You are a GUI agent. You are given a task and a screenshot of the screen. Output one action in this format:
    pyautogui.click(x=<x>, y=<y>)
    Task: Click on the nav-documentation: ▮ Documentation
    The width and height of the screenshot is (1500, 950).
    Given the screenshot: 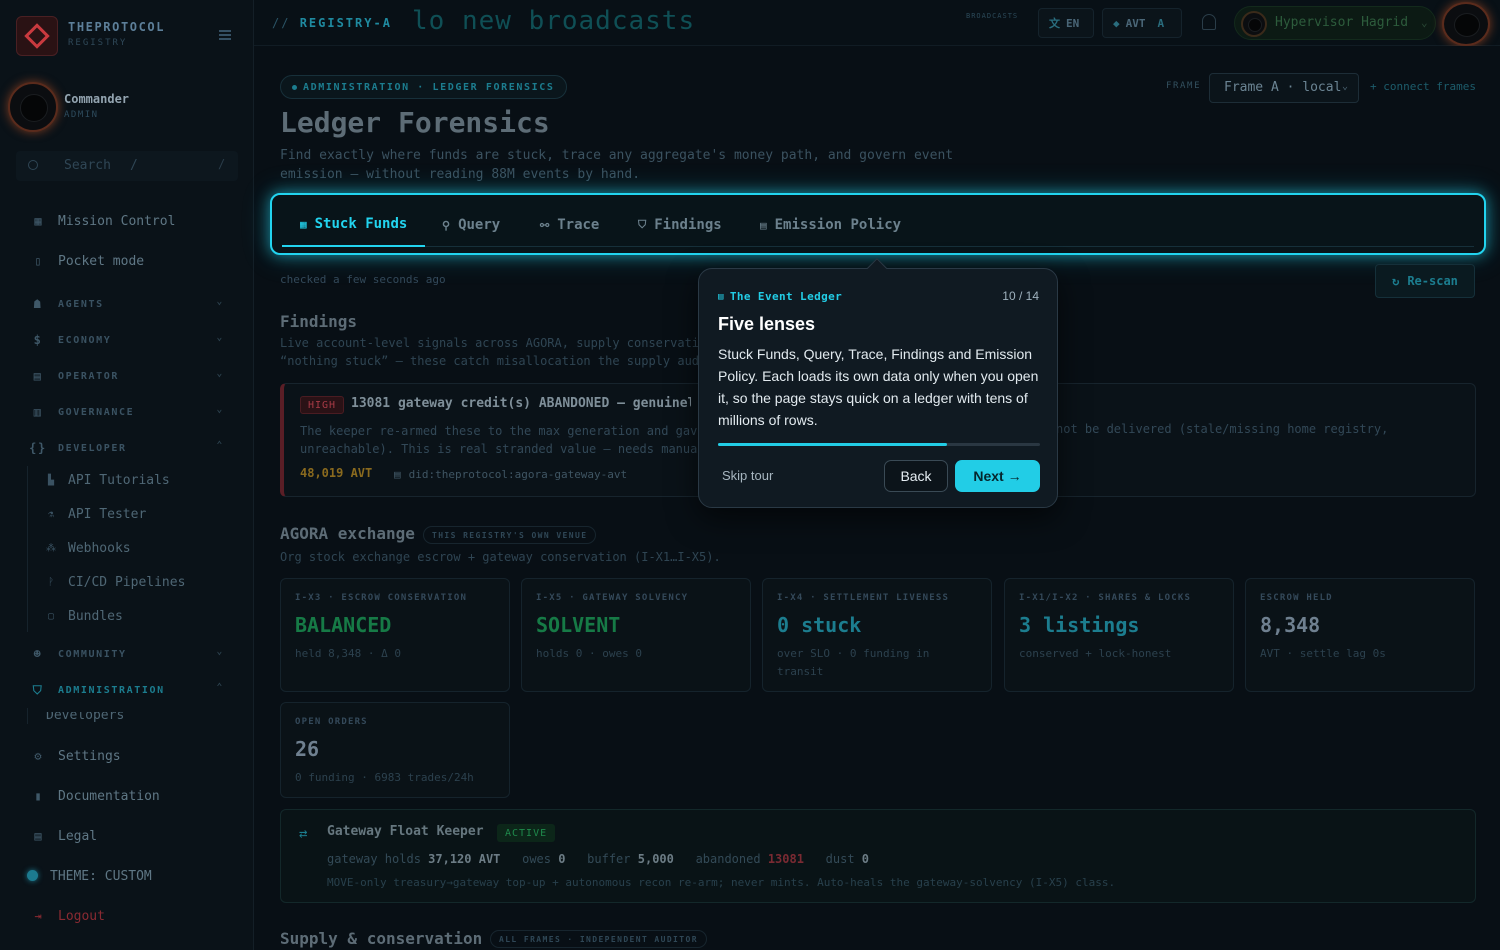 What is the action you would take?
    pyautogui.click(x=127, y=796)
    